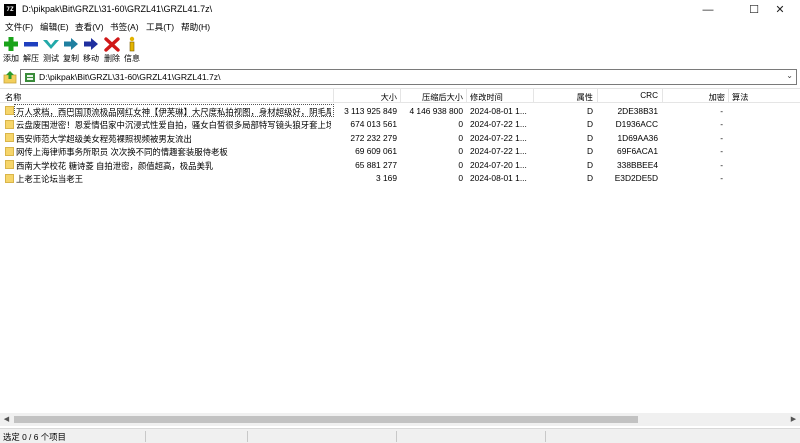  I want to click on test-icon, so click(51, 44).